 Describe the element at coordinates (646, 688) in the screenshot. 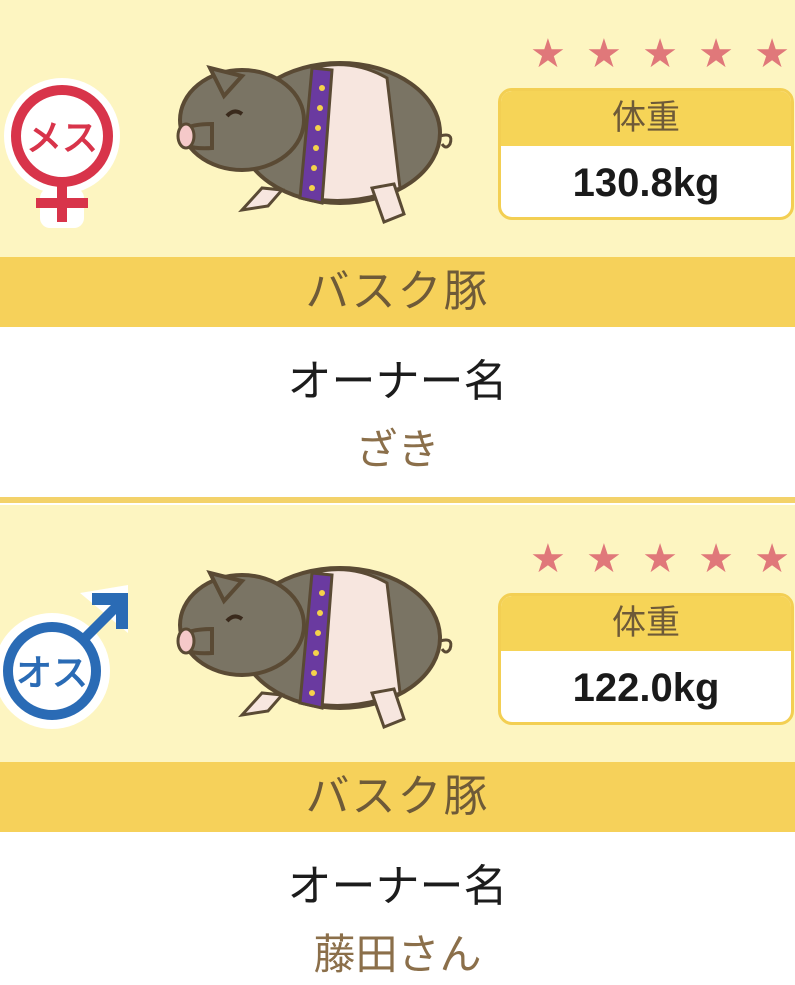

I see `weight-value: 122.0kg` at that location.